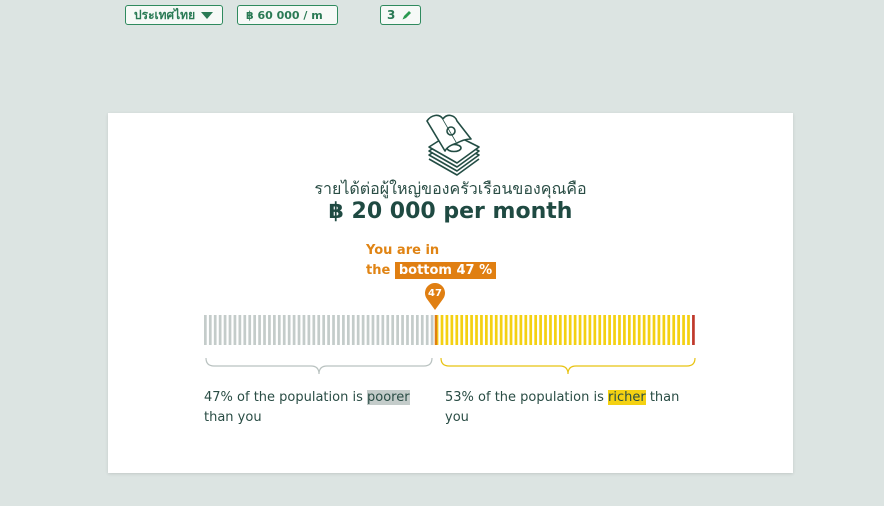  Describe the element at coordinates (575, 408) in the screenshot. I see `richer-caption: 53% of the population is richer than you` at that location.